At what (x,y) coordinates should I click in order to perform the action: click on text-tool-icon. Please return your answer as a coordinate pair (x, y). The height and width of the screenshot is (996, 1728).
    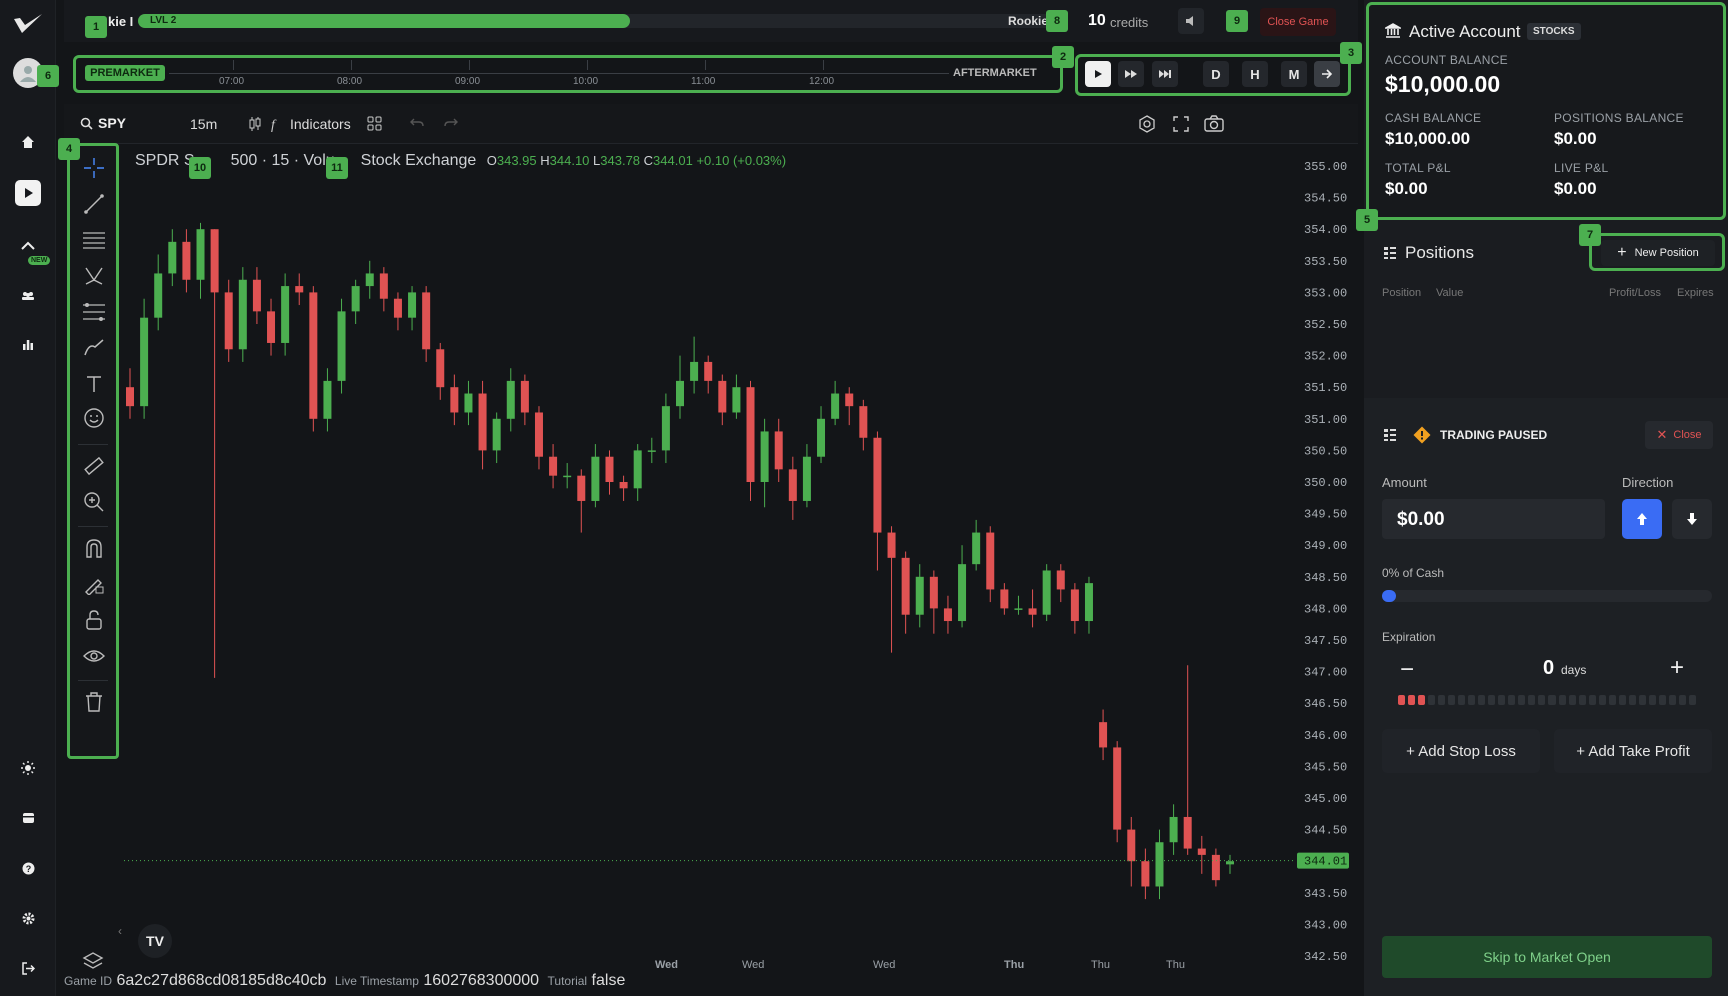
    Looking at the image, I should click on (94, 384).